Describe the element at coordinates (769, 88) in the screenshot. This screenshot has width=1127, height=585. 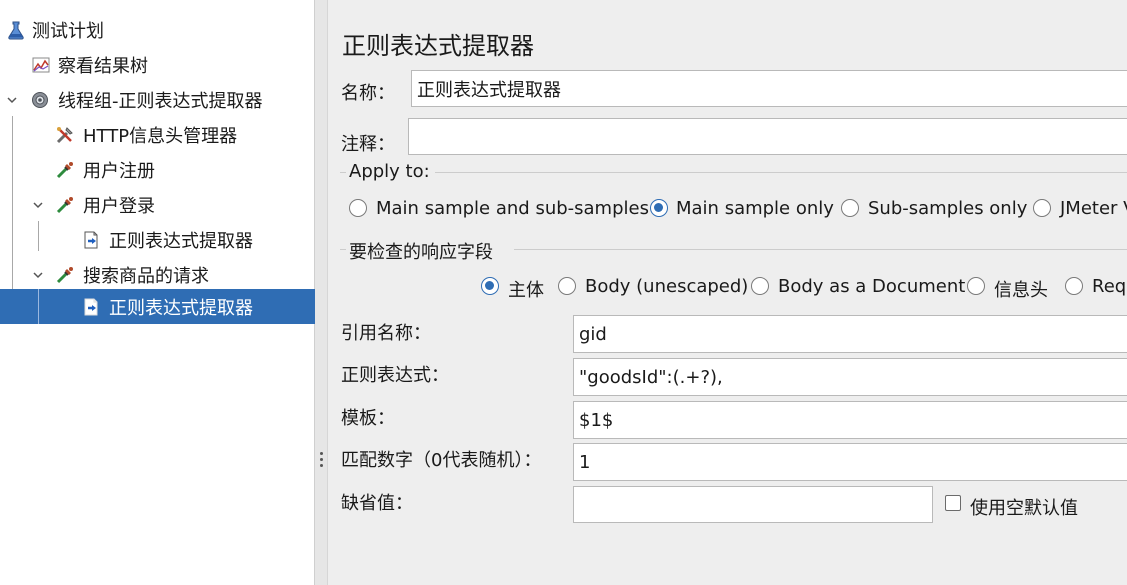
I see `name-field: 正则表达式提取器` at that location.